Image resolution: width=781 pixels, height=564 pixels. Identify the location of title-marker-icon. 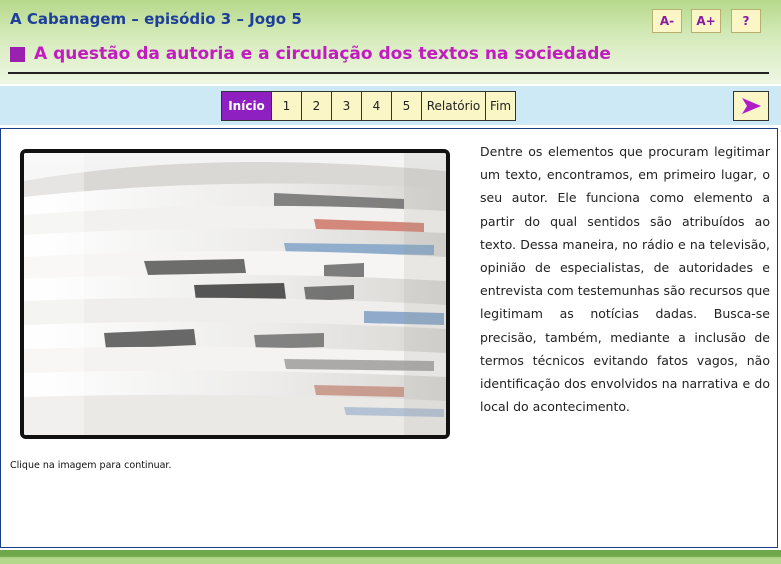
(17, 54).